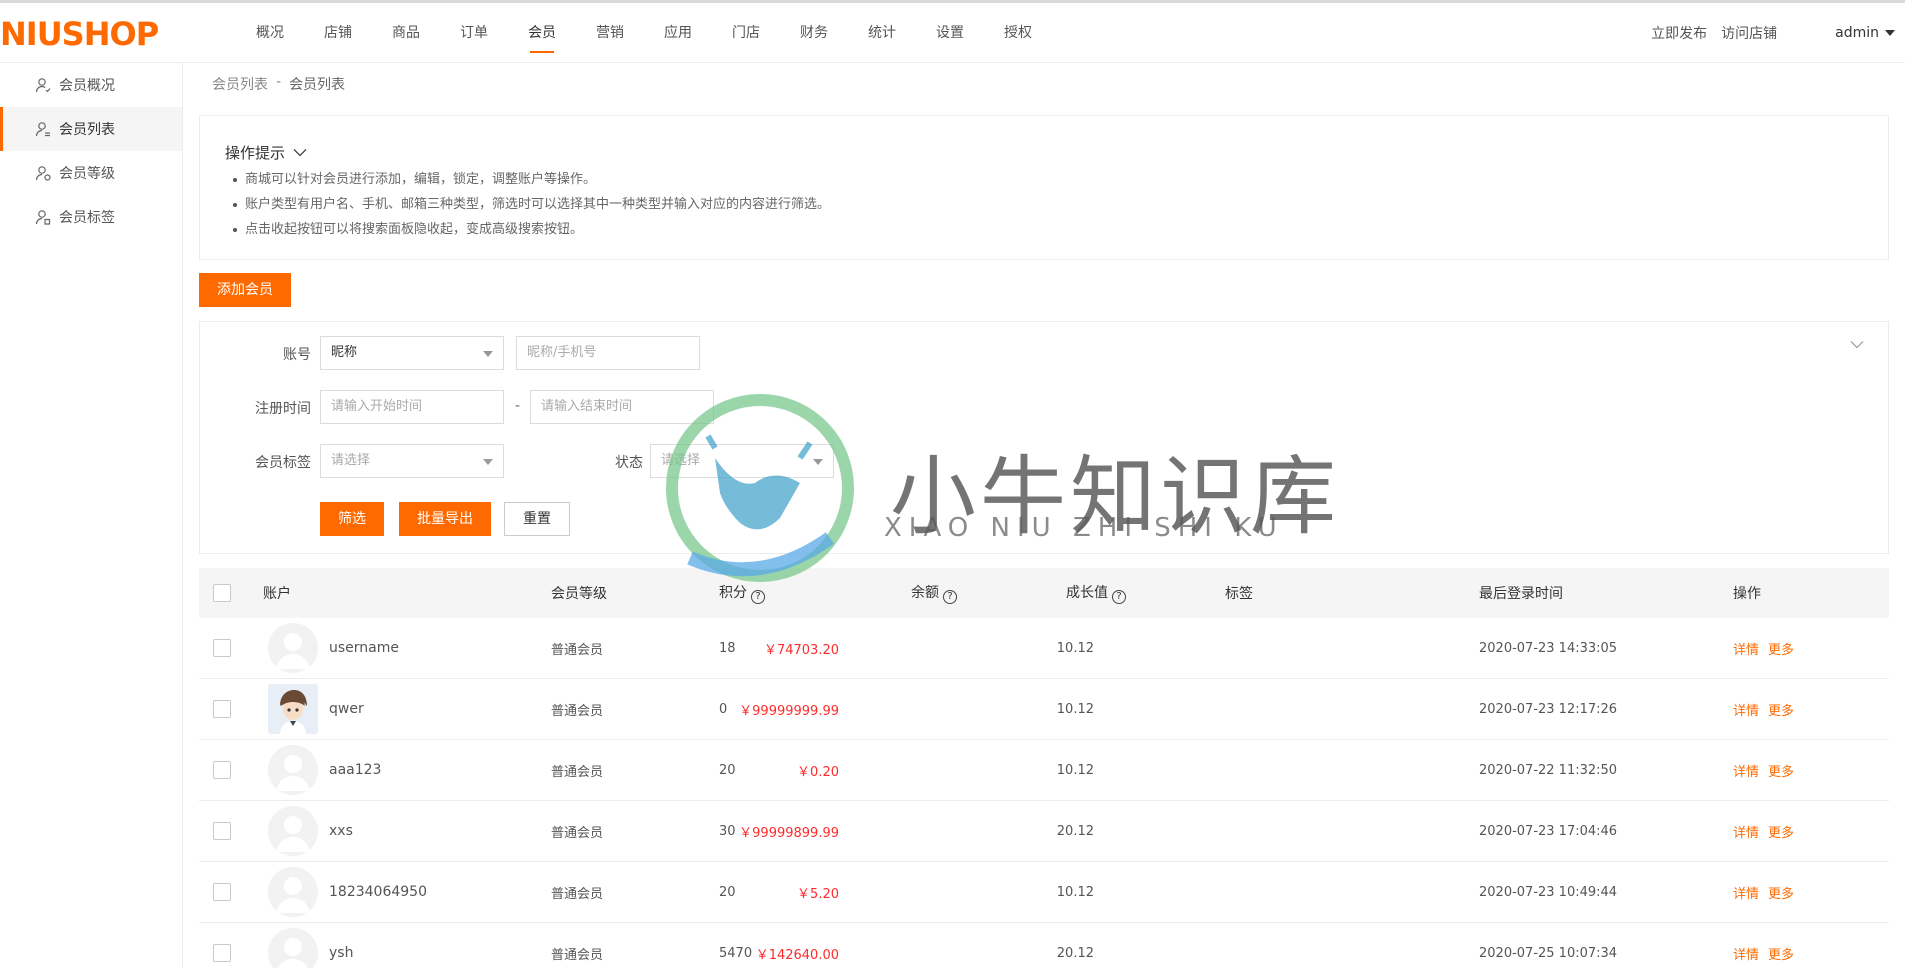  I want to click on account-name: 18234064950, so click(378, 892).